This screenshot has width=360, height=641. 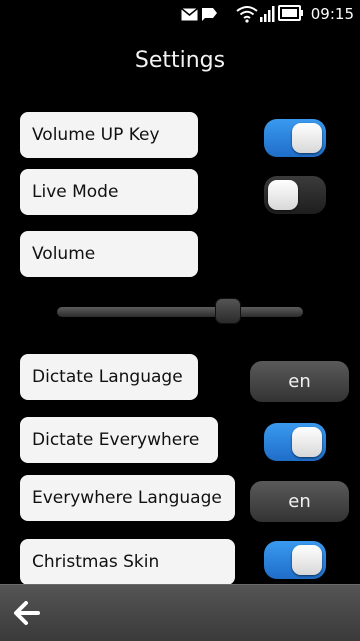 I want to click on dictate-everywhere-label: Dictate Everywhere, so click(x=119, y=440).